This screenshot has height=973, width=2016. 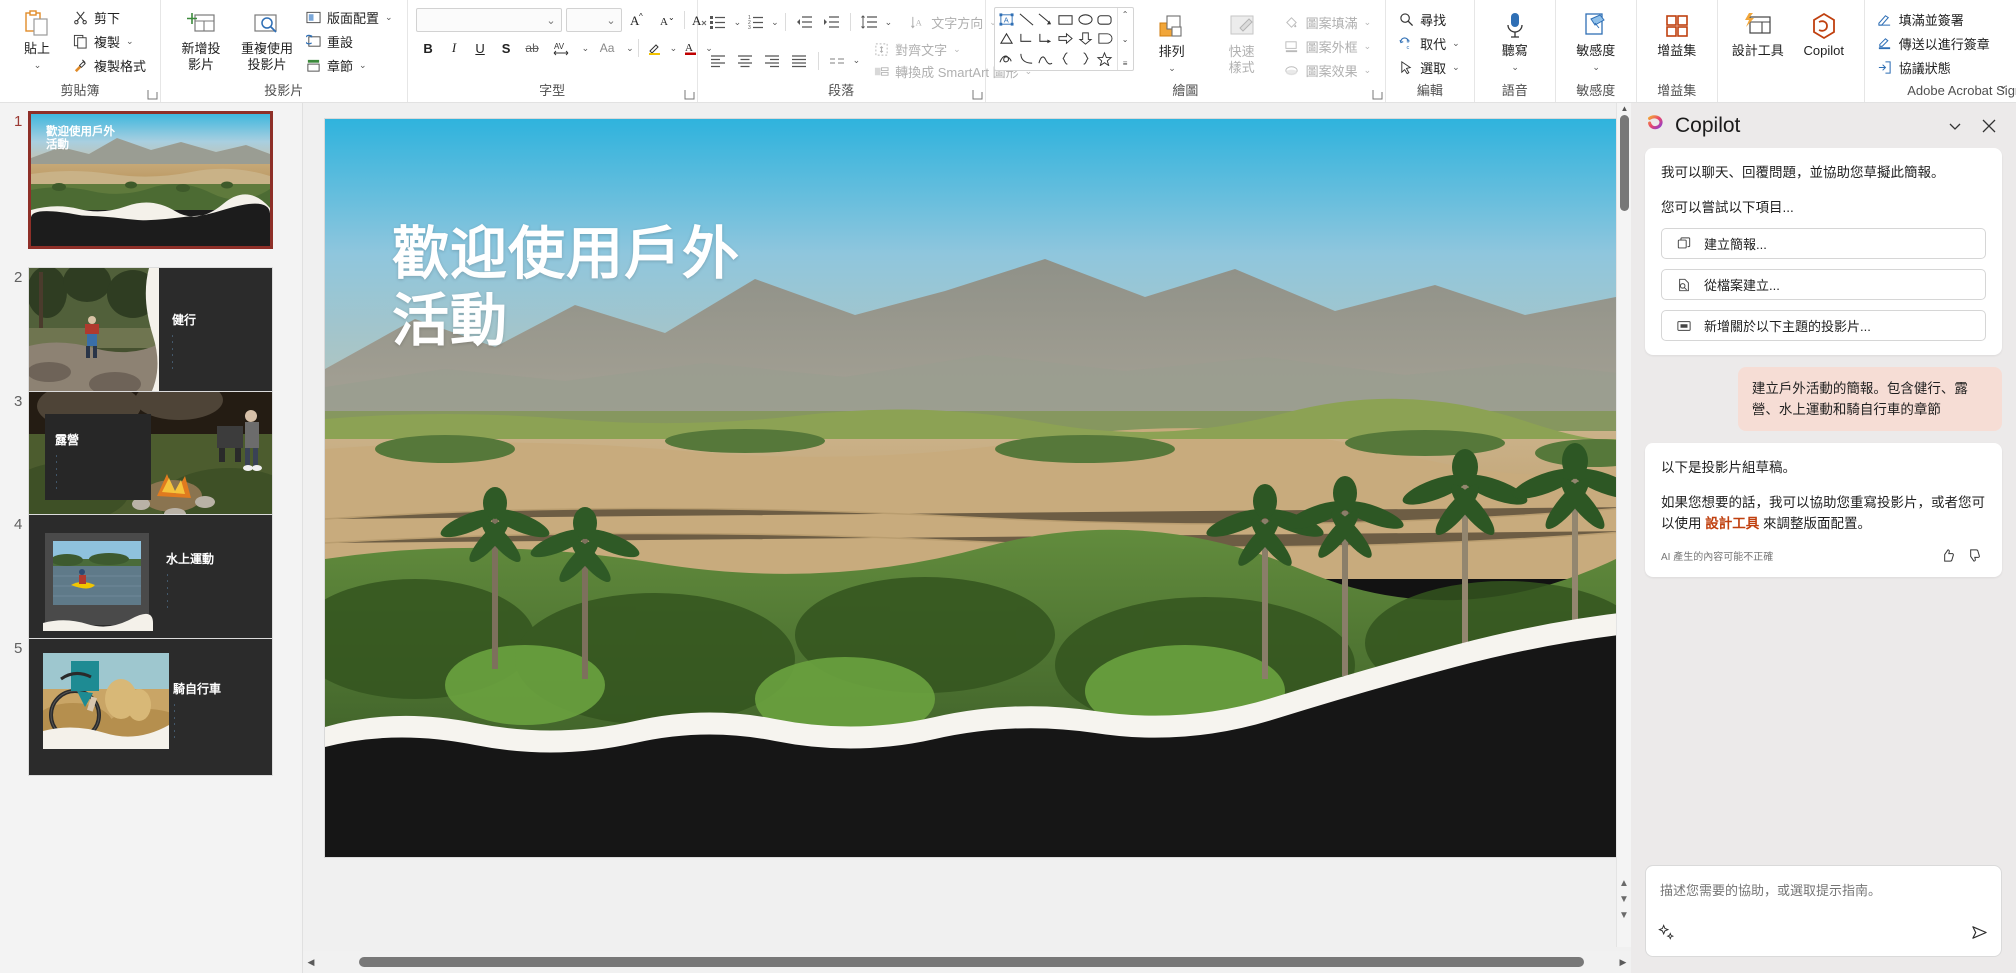 What do you see at coordinates (150, 460) in the screenshot?
I see `slide-preview-3: 露營` at bounding box center [150, 460].